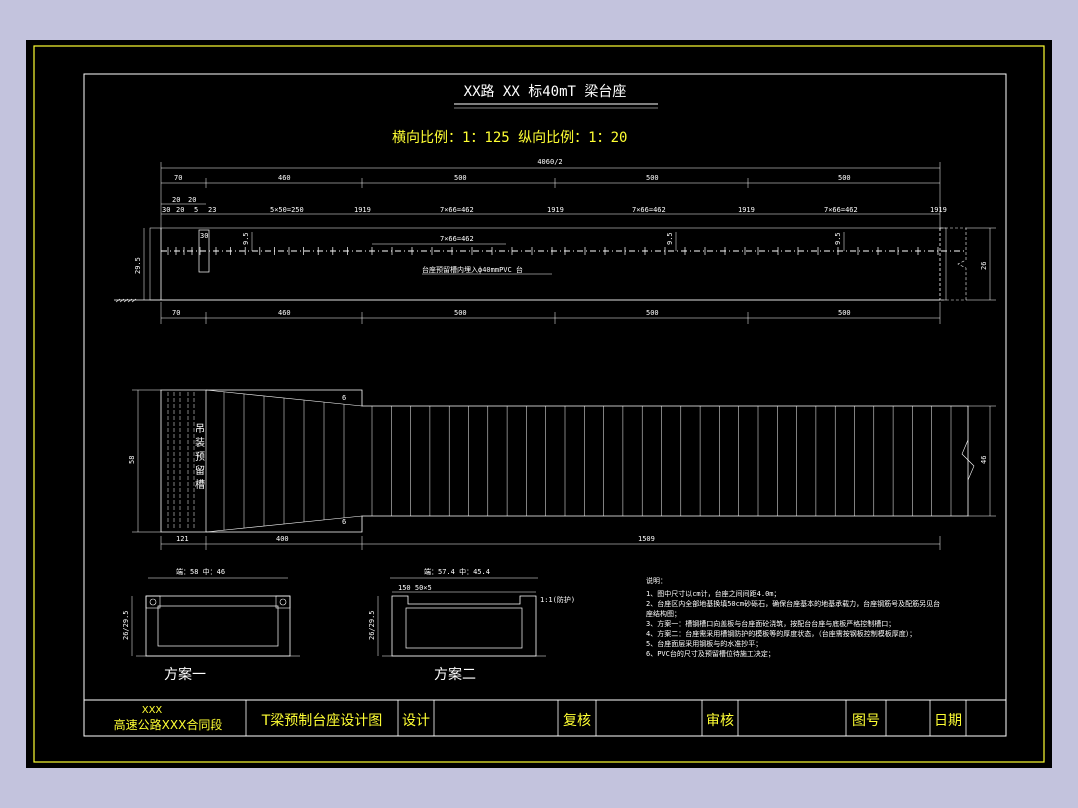 This screenshot has width=1078, height=808. Describe the element at coordinates (555, 210) in the screenshot. I see `dim-sub-1919b: 1919` at that location.